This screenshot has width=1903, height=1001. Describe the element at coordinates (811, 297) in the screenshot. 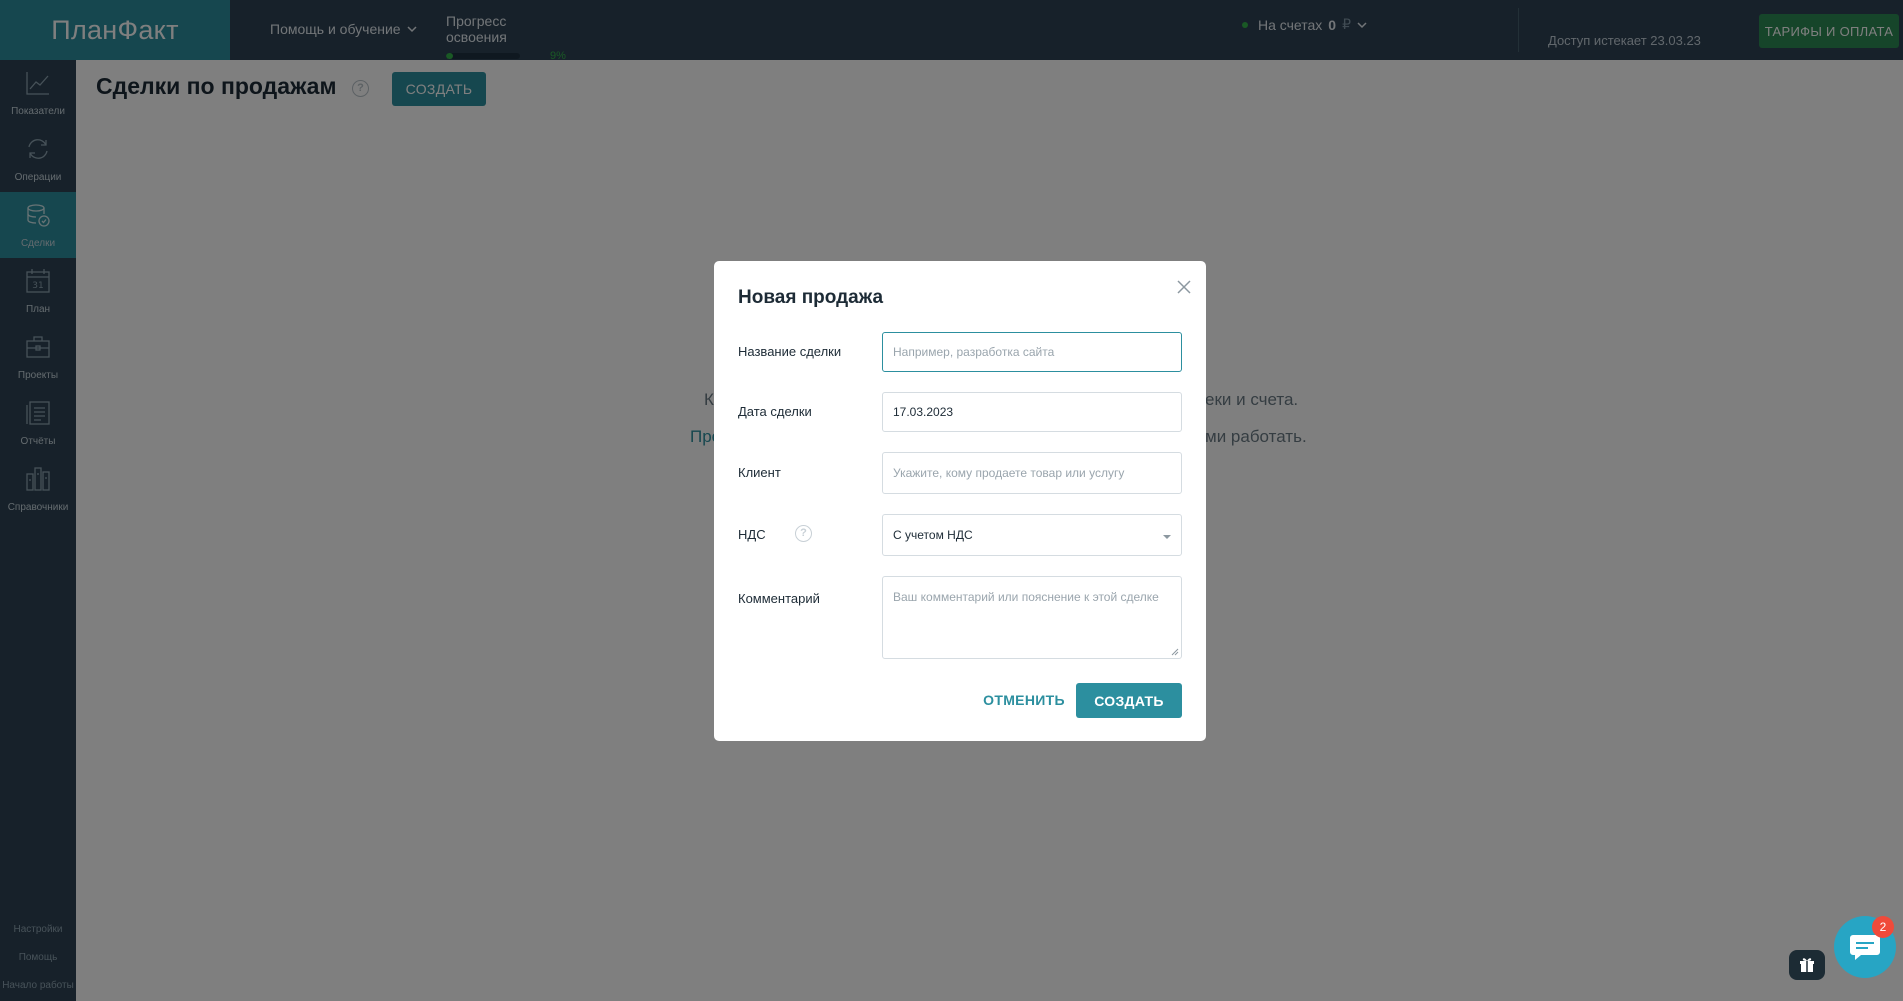

I see `dialog-title: Новая продажа` at that location.